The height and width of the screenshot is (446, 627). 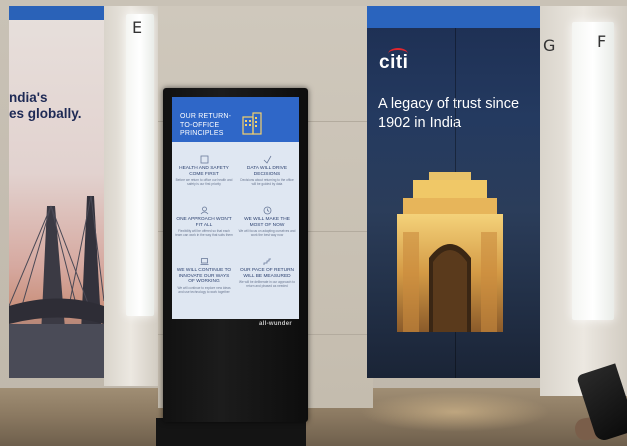 What do you see at coordinates (56, 286) in the screenshot?
I see `bridge-illustration` at bounding box center [56, 286].